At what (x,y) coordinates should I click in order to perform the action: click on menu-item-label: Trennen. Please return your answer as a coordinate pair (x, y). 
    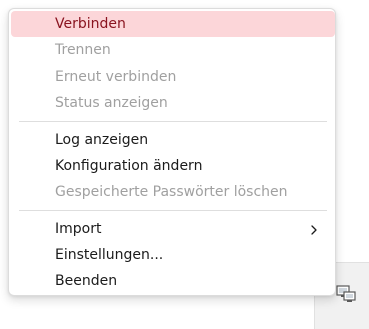
    Looking at the image, I should click on (83, 50).